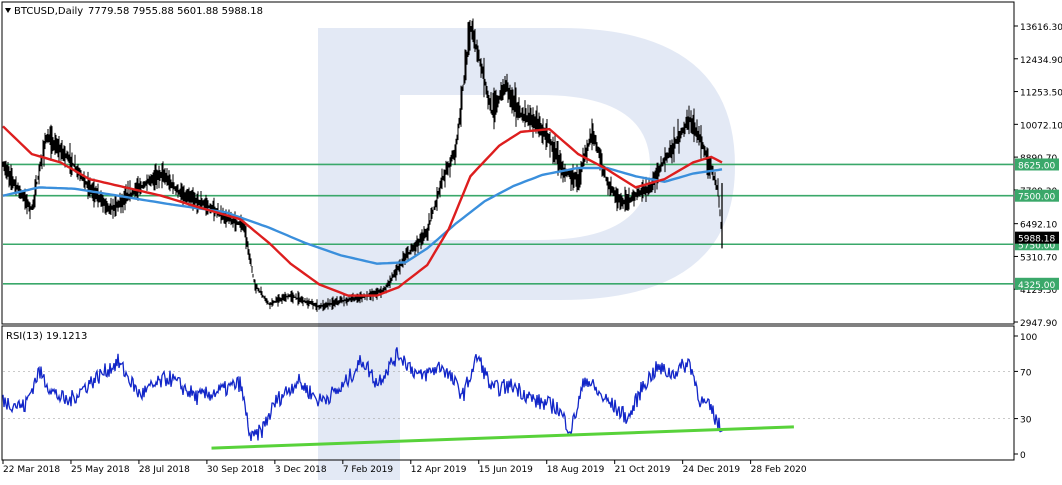 The image size is (1062, 485). I want to click on time-tick-label: 15 Jun 2019, so click(506, 470).